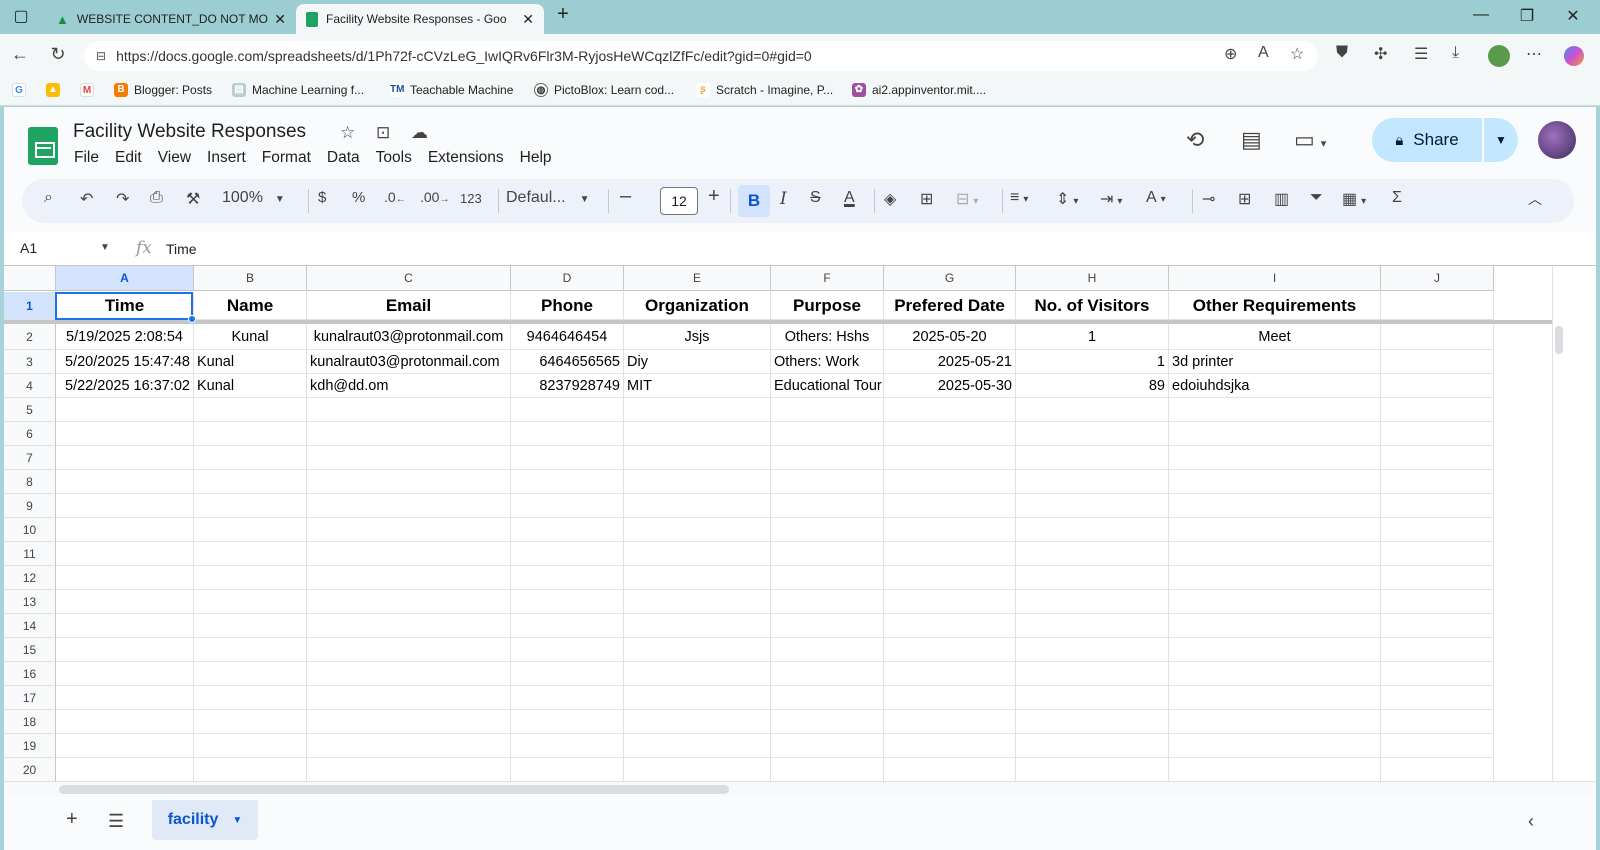  Describe the element at coordinates (347, 132) in the screenshot. I see `star-icon: ☆` at that location.